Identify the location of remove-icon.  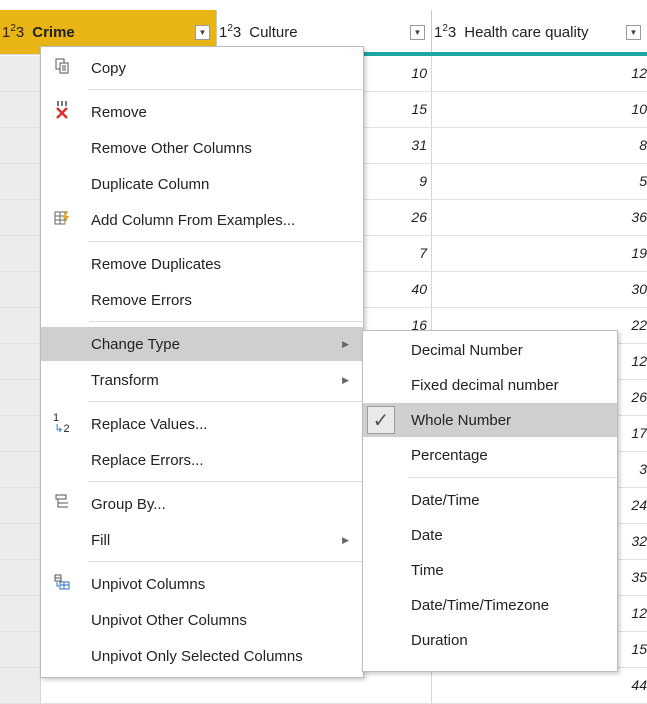
(62, 112).